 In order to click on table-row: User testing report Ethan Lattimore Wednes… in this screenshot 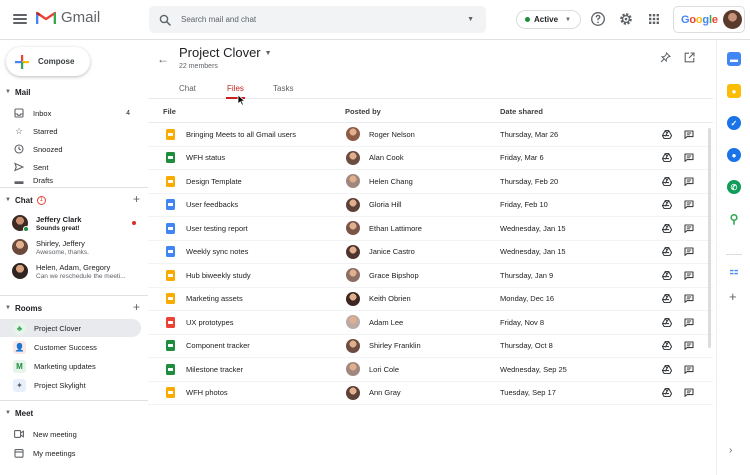, I will do `click(430, 229)`.